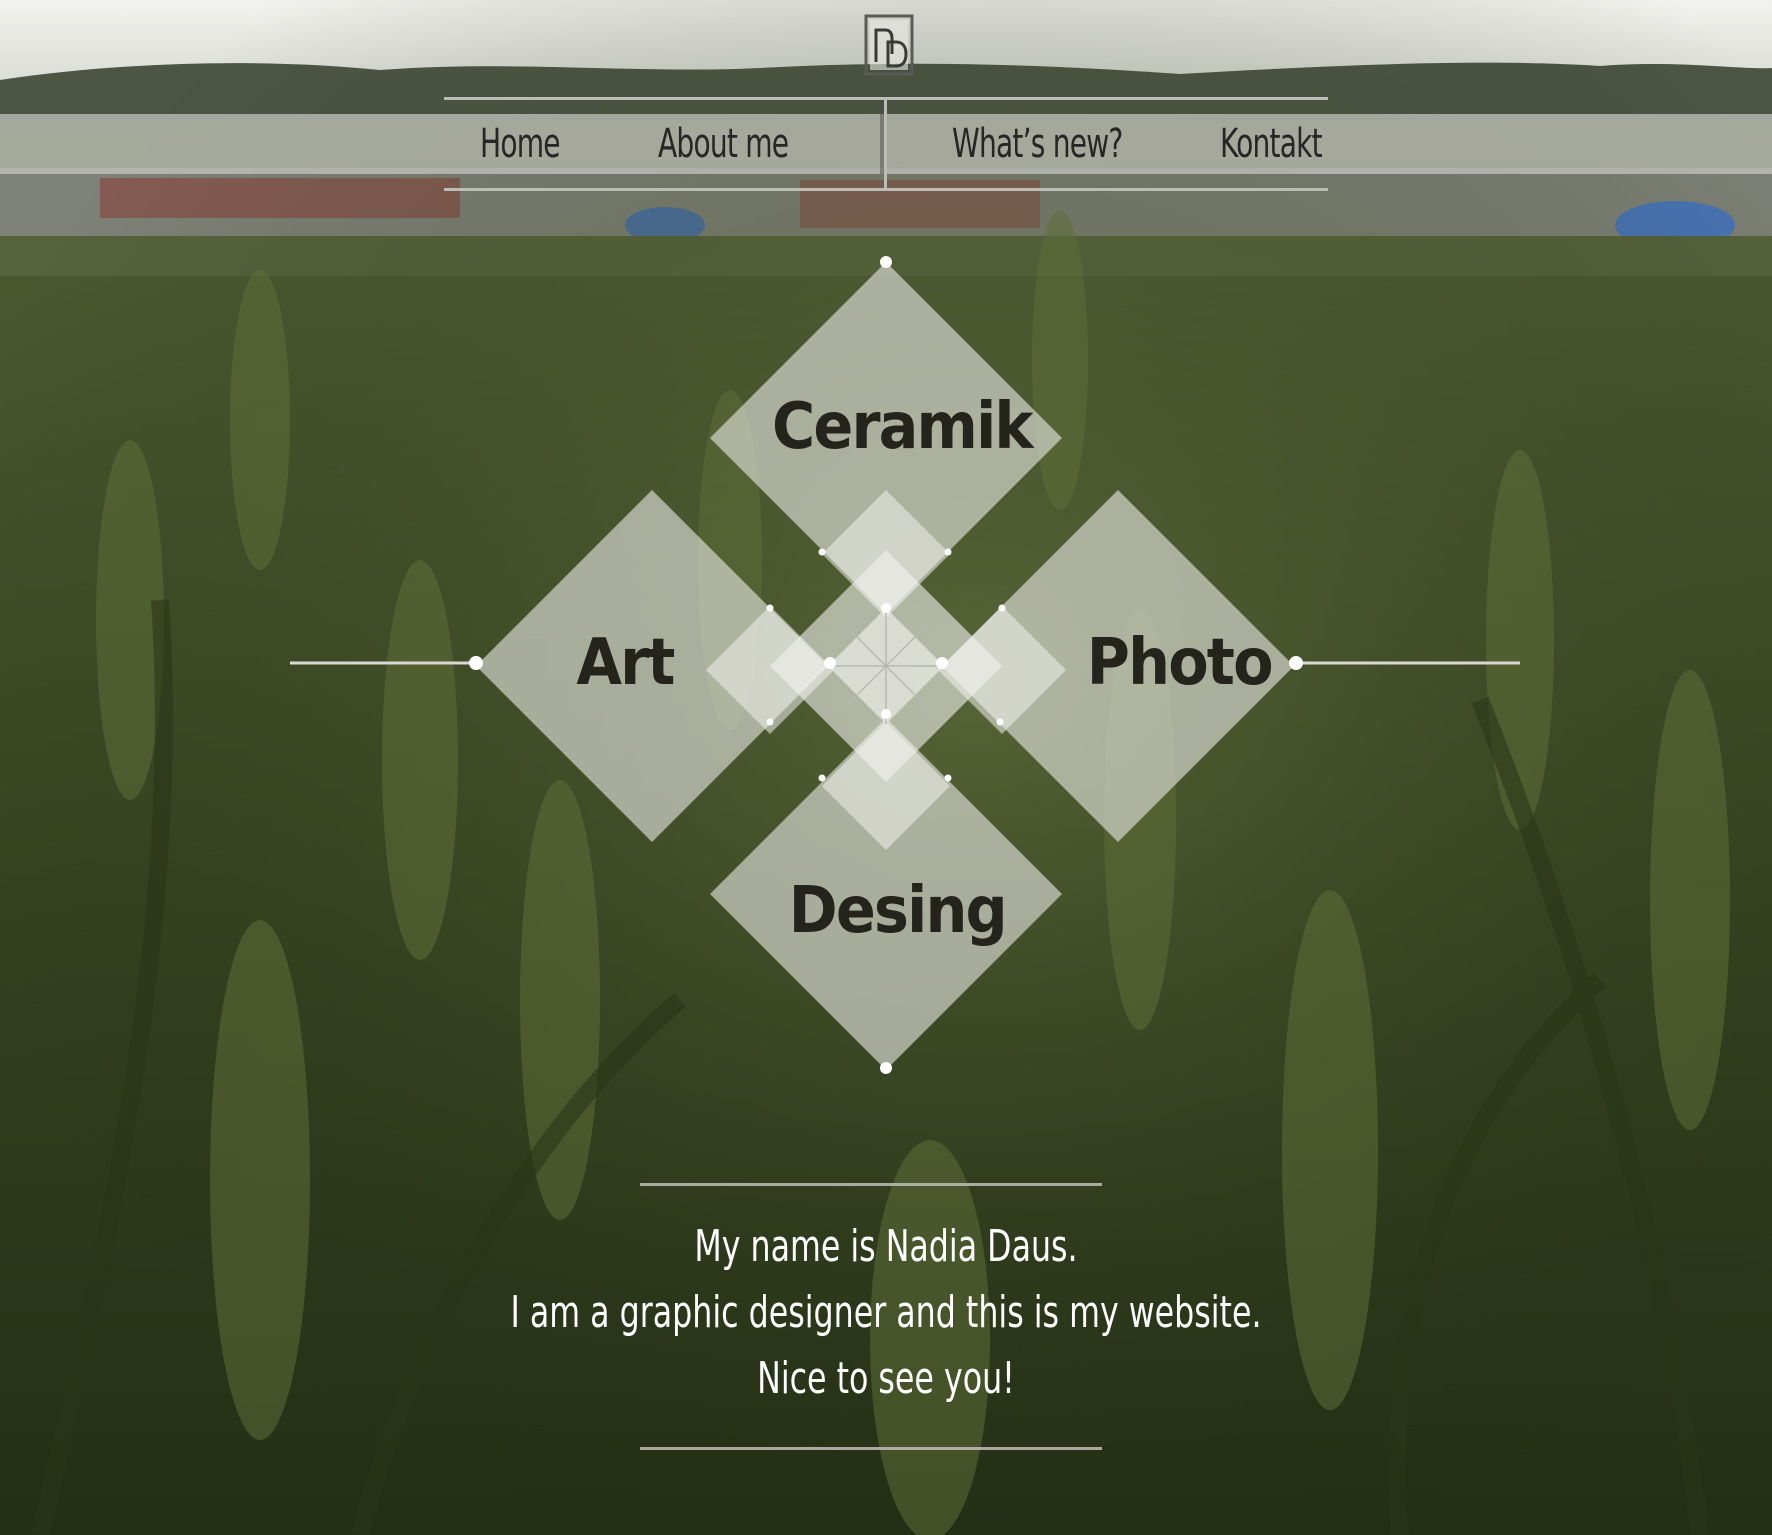 Image resolution: width=1772 pixels, height=1535 pixels. I want to click on nav-divider, so click(885, 144).